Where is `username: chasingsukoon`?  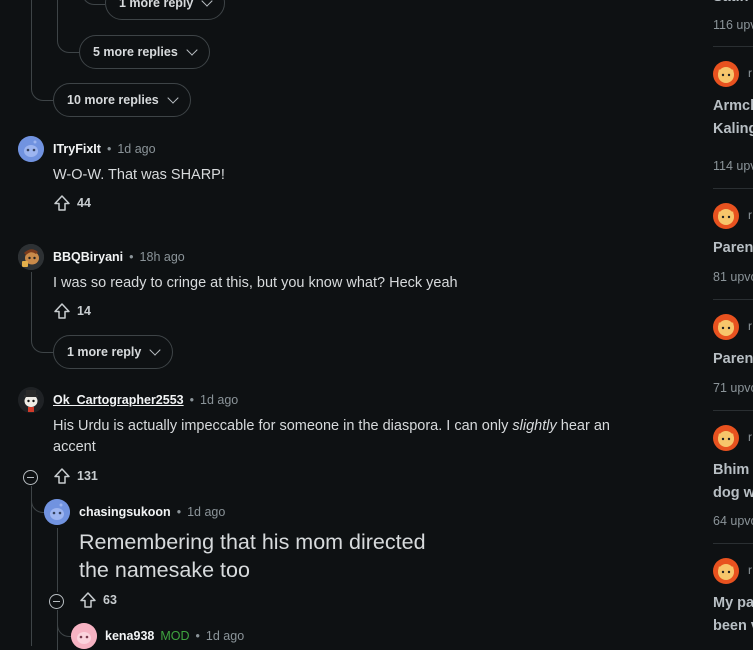
username: chasingsukoon is located at coordinates (125, 512).